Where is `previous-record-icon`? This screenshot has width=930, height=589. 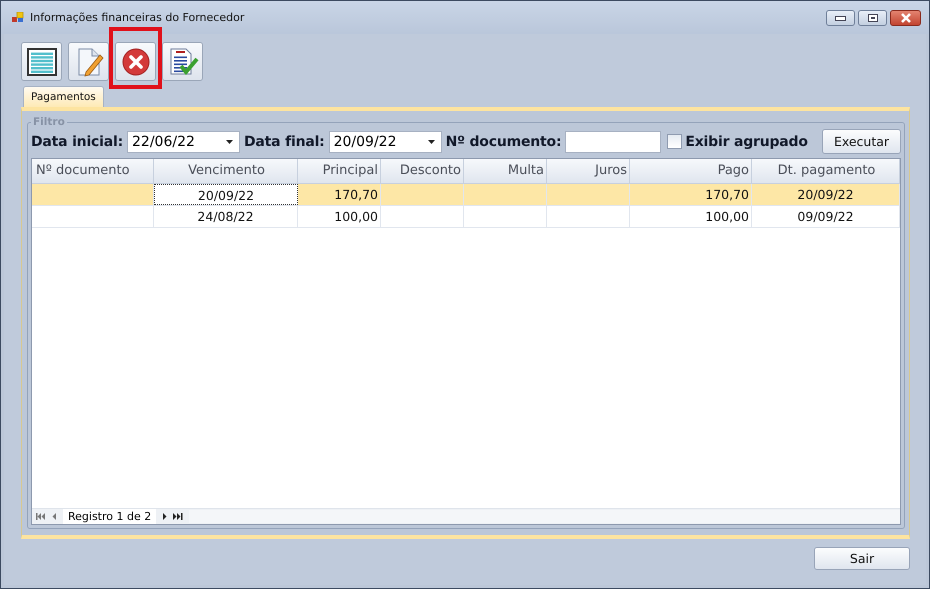
previous-record-icon is located at coordinates (54, 516).